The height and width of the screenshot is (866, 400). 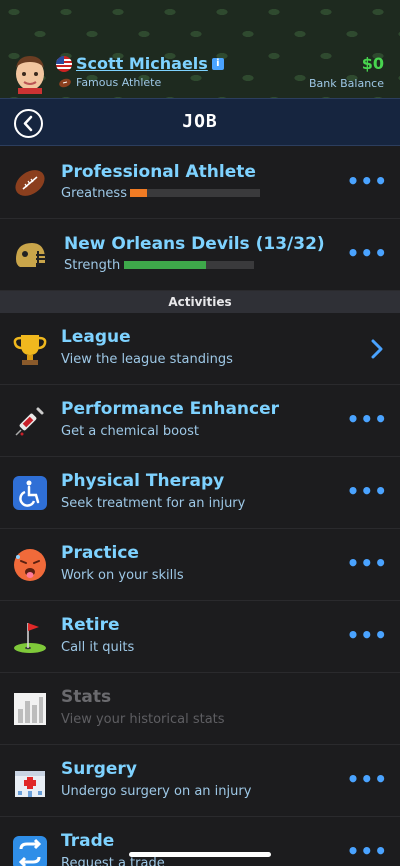 What do you see at coordinates (143, 481) in the screenshot?
I see `activity-title: Physical Therapy` at bounding box center [143, 481].